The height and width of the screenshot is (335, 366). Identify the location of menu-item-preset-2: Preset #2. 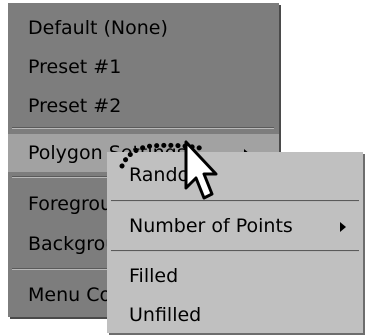
(143, 106).